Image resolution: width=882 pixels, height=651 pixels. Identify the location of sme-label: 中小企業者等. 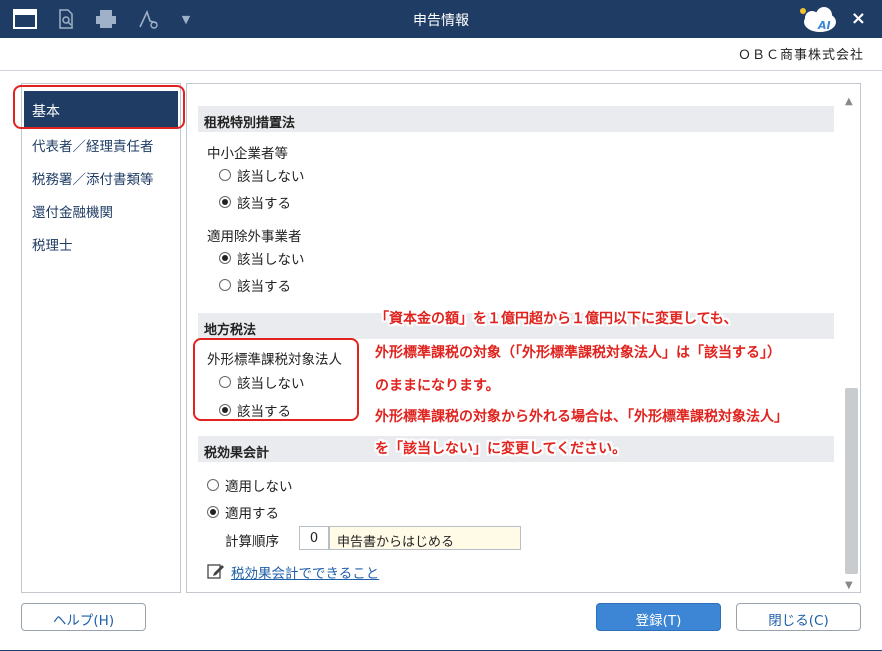
(247, 154).